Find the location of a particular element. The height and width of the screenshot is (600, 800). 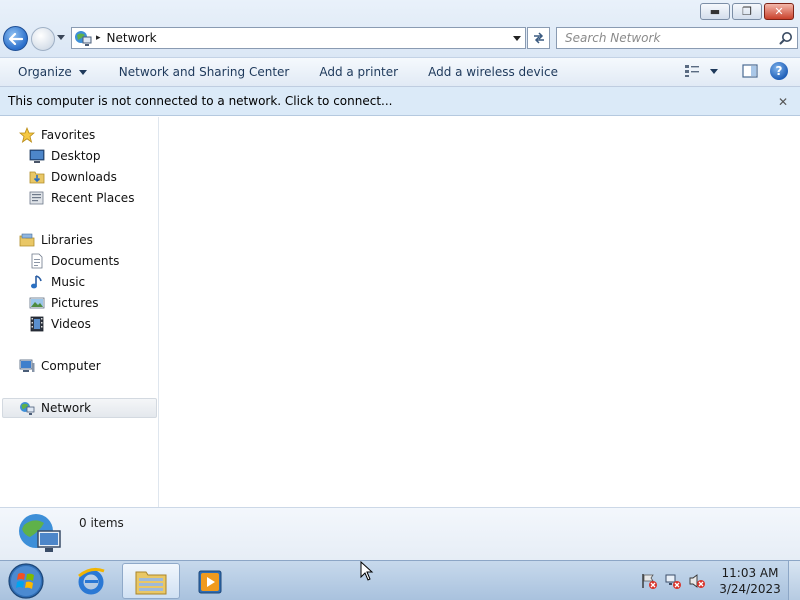

network-globe-icon is located at coordinates (40, 533).